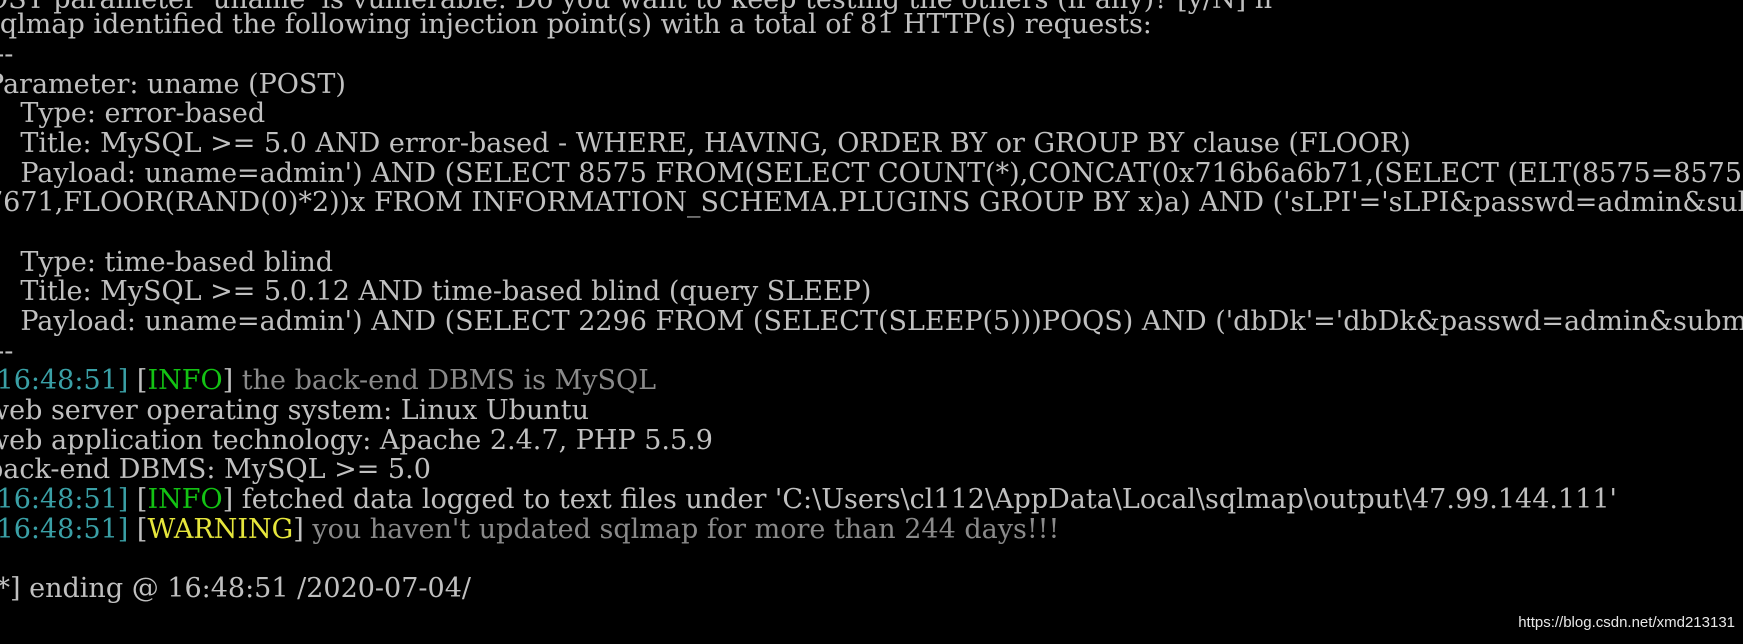  I want to click on type-error-based-line: Type: error-based, so click(133, 113).